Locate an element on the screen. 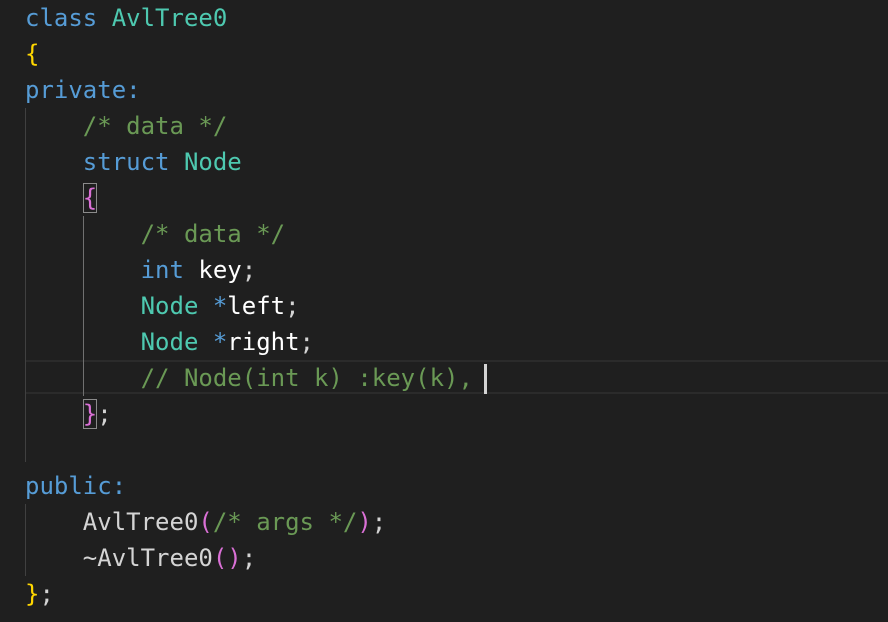 This screenshot has height=622, width=888. code-line-7: /* data */ is located at coordinates (155, 234).